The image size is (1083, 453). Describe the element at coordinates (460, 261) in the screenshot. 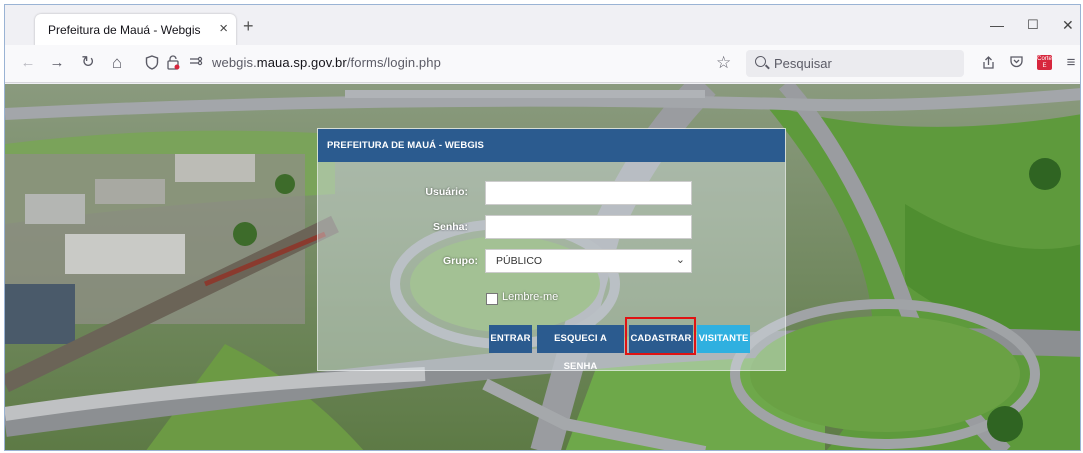

I see `group-label: Grupo:` at that location.